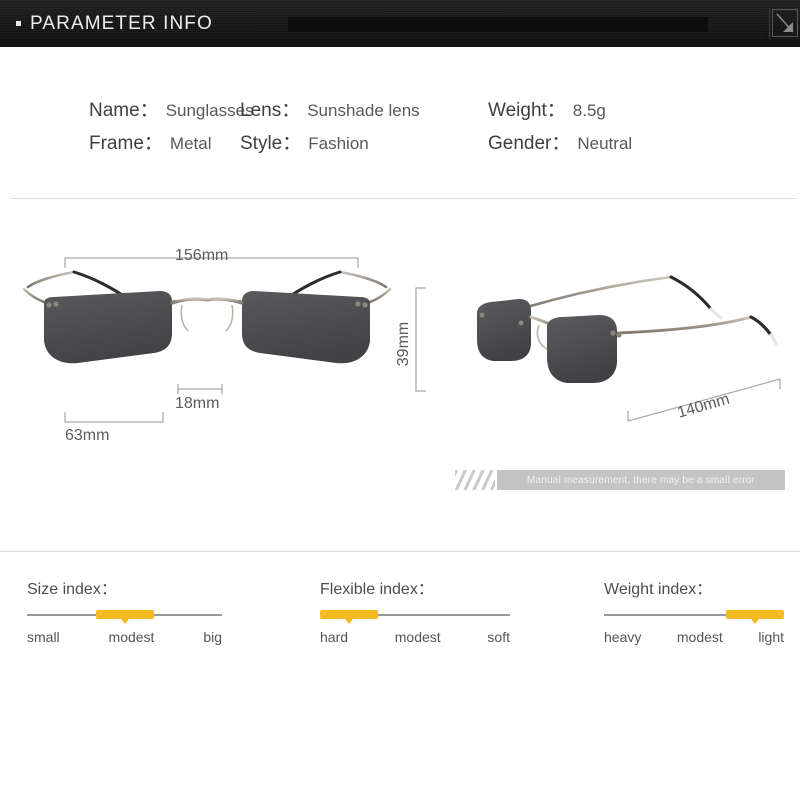  What do you see at coordinates (420, 339) in the screenshot?
I see `dimension-line-lens-height` at bounding box center [420, 339].